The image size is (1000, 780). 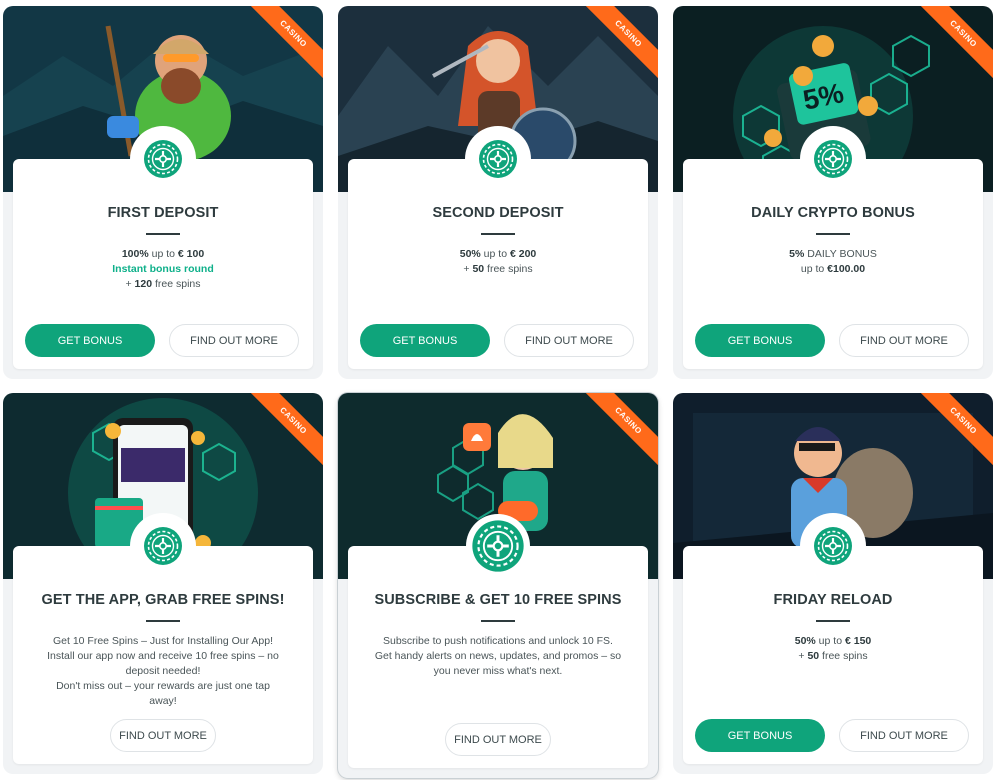 I want to click on card-title: DAILY CRYPTO BONUS, so click(x=833, y=213).